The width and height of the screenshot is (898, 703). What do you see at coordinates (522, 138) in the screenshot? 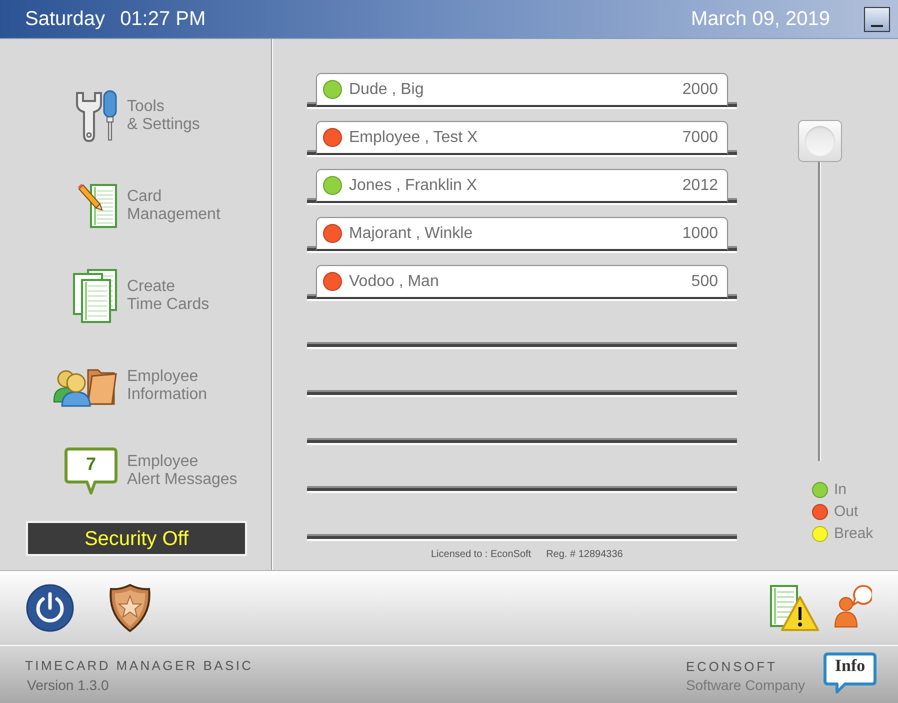
I see `employee-row: Employee , Test X 7000` at bounding box center [522, 138].